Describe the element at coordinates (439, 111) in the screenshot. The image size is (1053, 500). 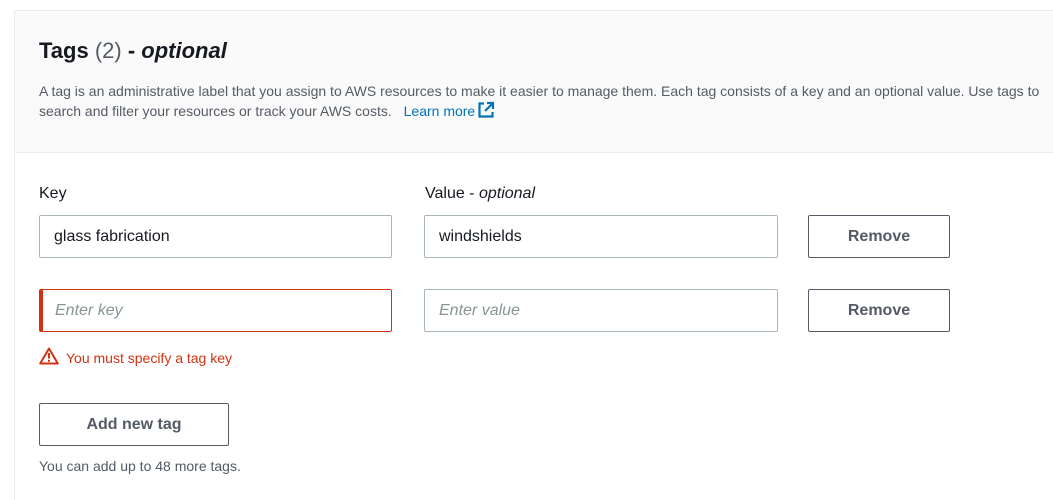
I see `learn-more-label: Learn more` at that location.